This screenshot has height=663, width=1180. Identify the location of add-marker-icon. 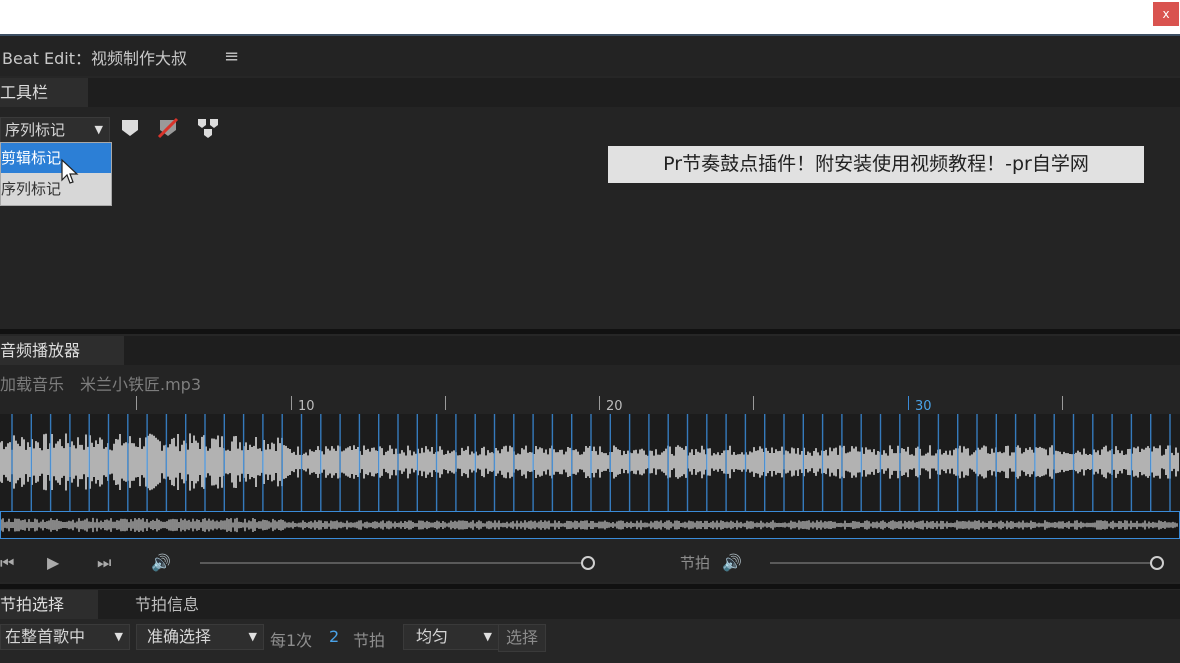
(130, 128).